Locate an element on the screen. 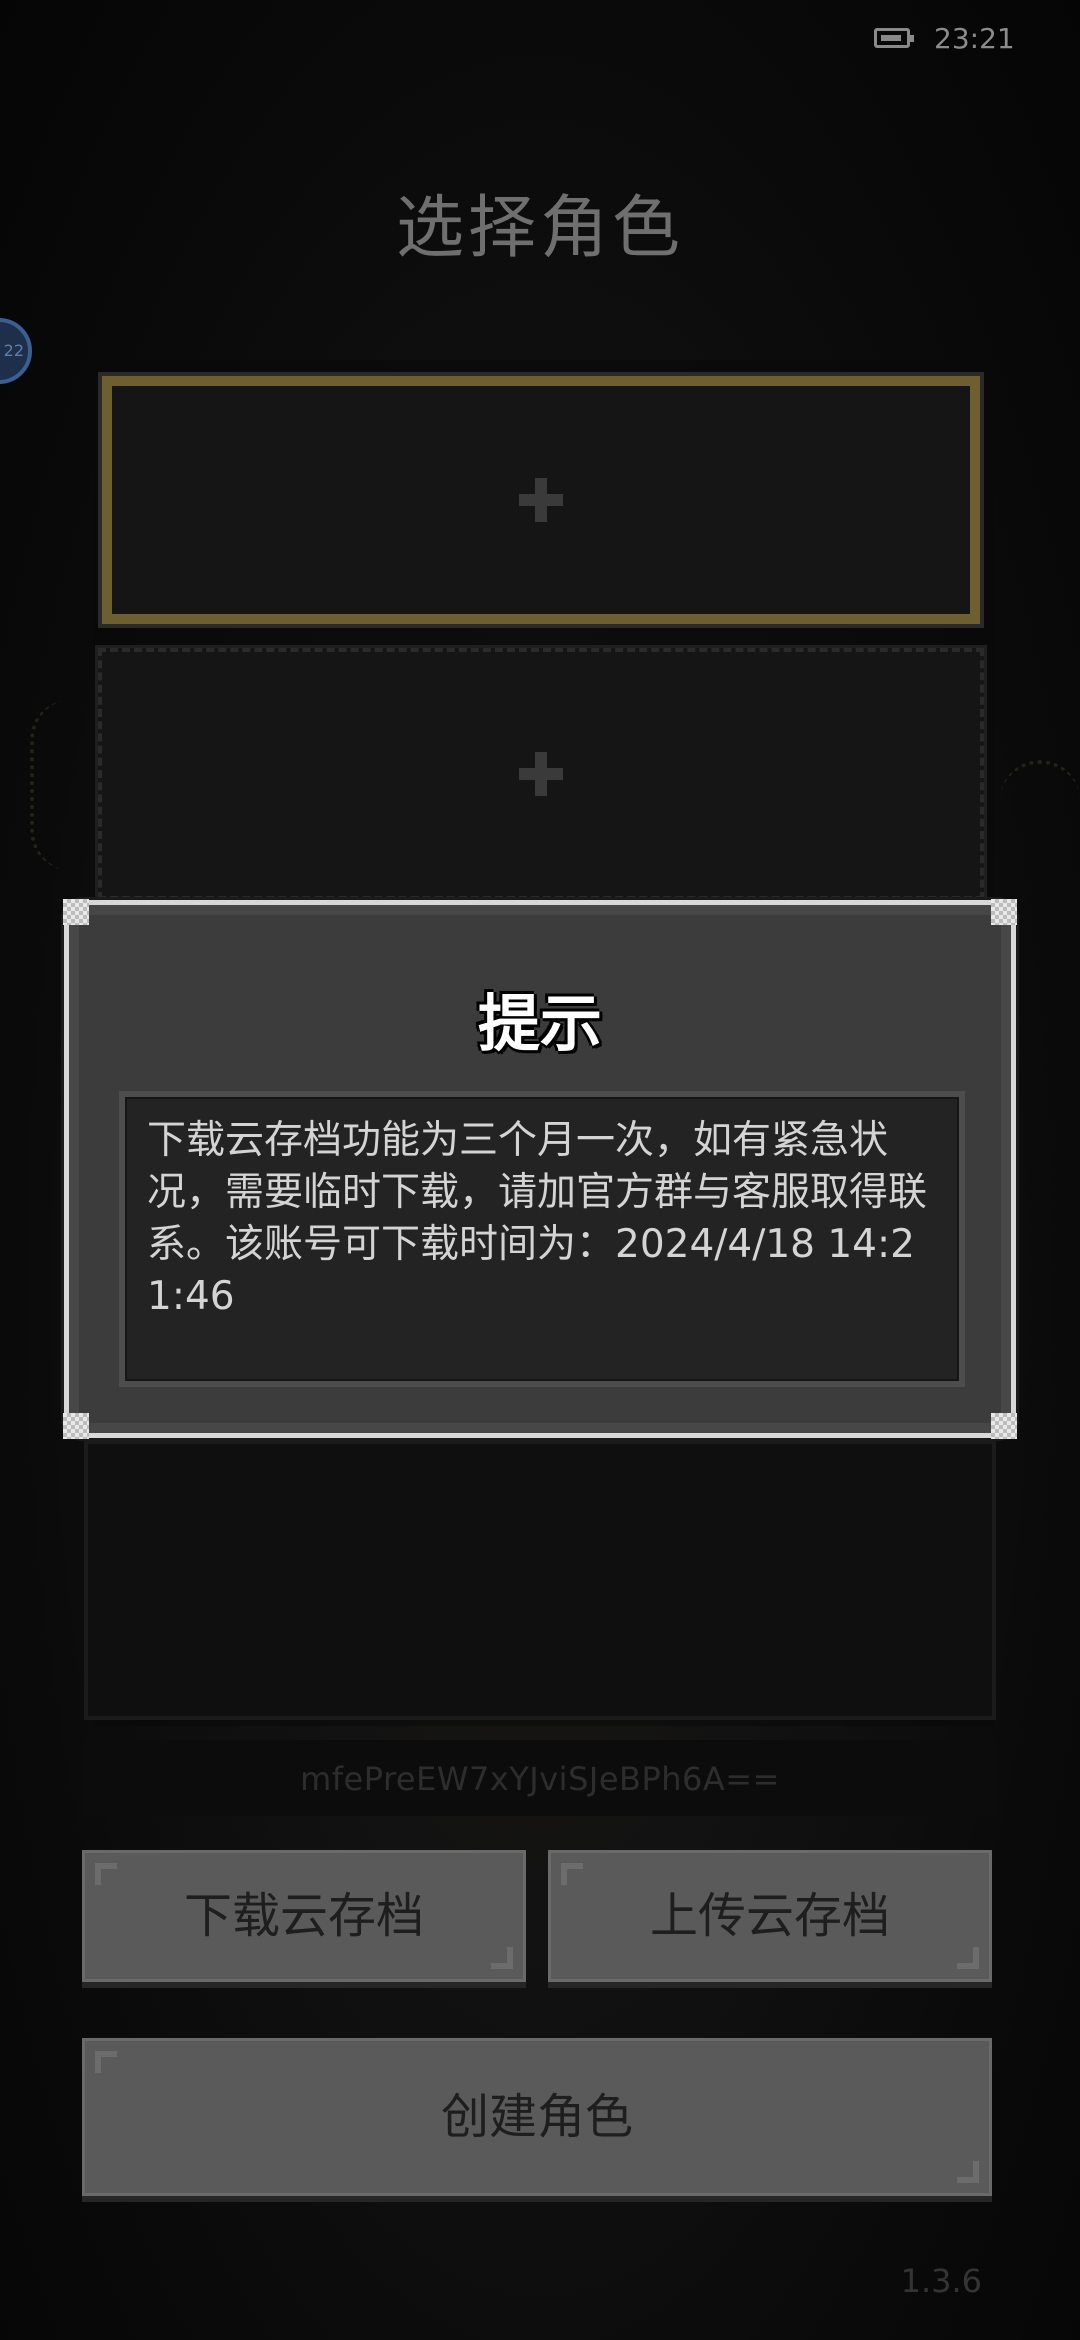 This screenshot has height=2340, width=1080. create-character-button: 创建角色 is located at coordinates (537, 2117).